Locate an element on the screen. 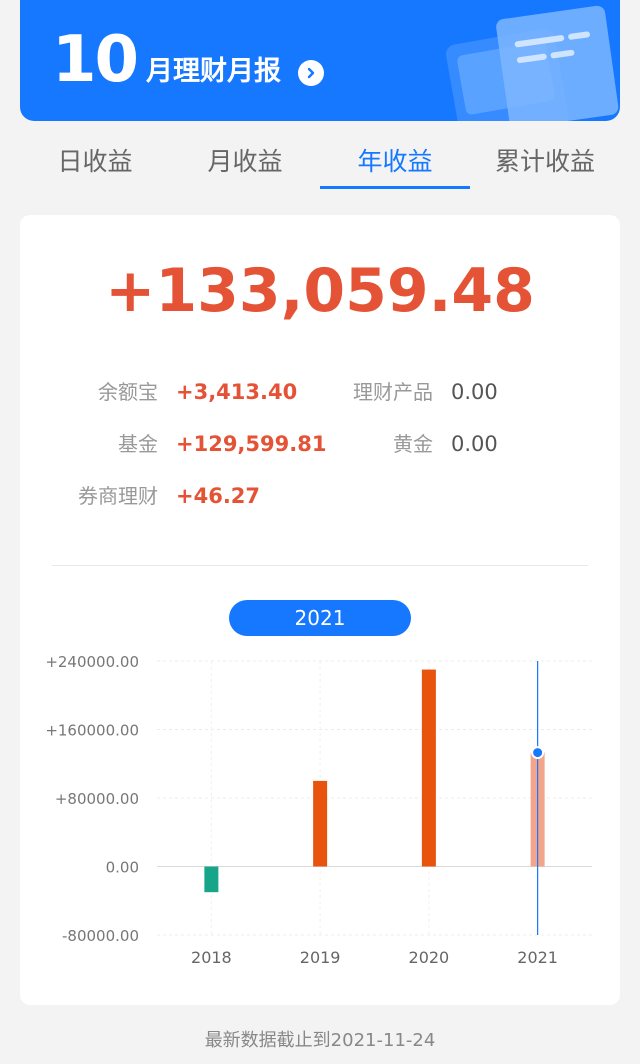  bar-2019 is located at coordinates (320, 823).